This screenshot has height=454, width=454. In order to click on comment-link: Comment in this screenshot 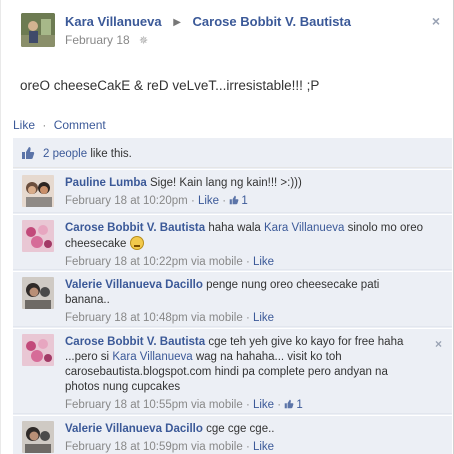, I will do `click(80, 125)`.